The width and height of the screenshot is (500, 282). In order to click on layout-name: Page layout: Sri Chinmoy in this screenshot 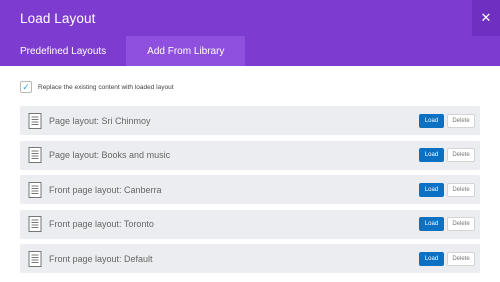, I will do `click(100, 120)`.